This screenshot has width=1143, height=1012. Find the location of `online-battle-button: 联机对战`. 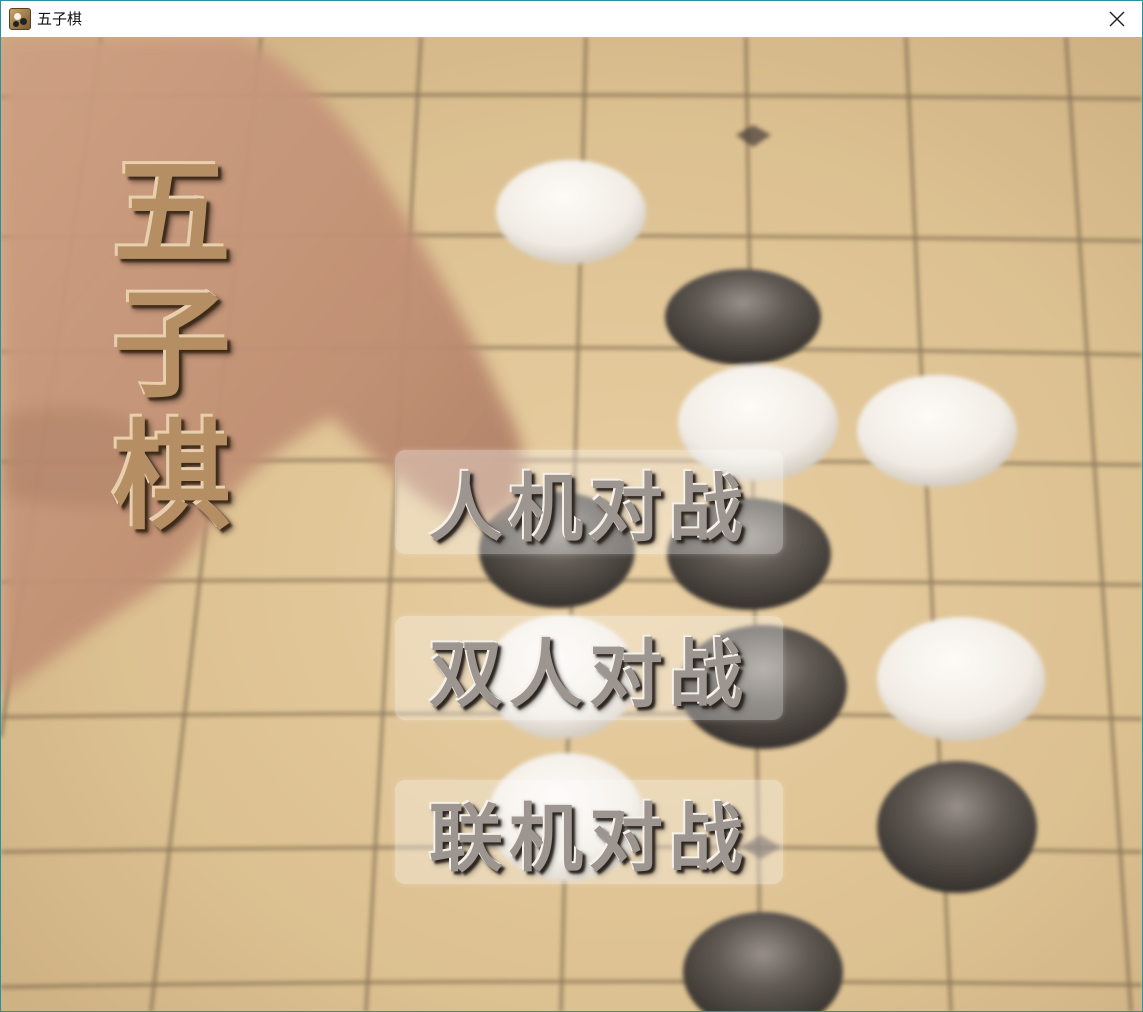

online-battle-button: 联机对战 is located at coordinates (589, 832).